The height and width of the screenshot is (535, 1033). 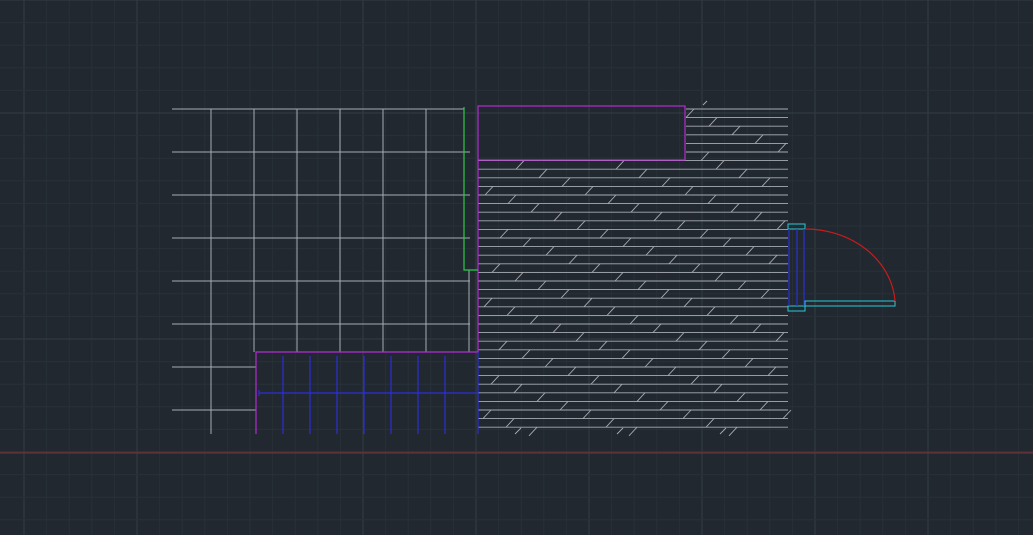 I want to click on counter-rectangle, so click(x=581, y=133).